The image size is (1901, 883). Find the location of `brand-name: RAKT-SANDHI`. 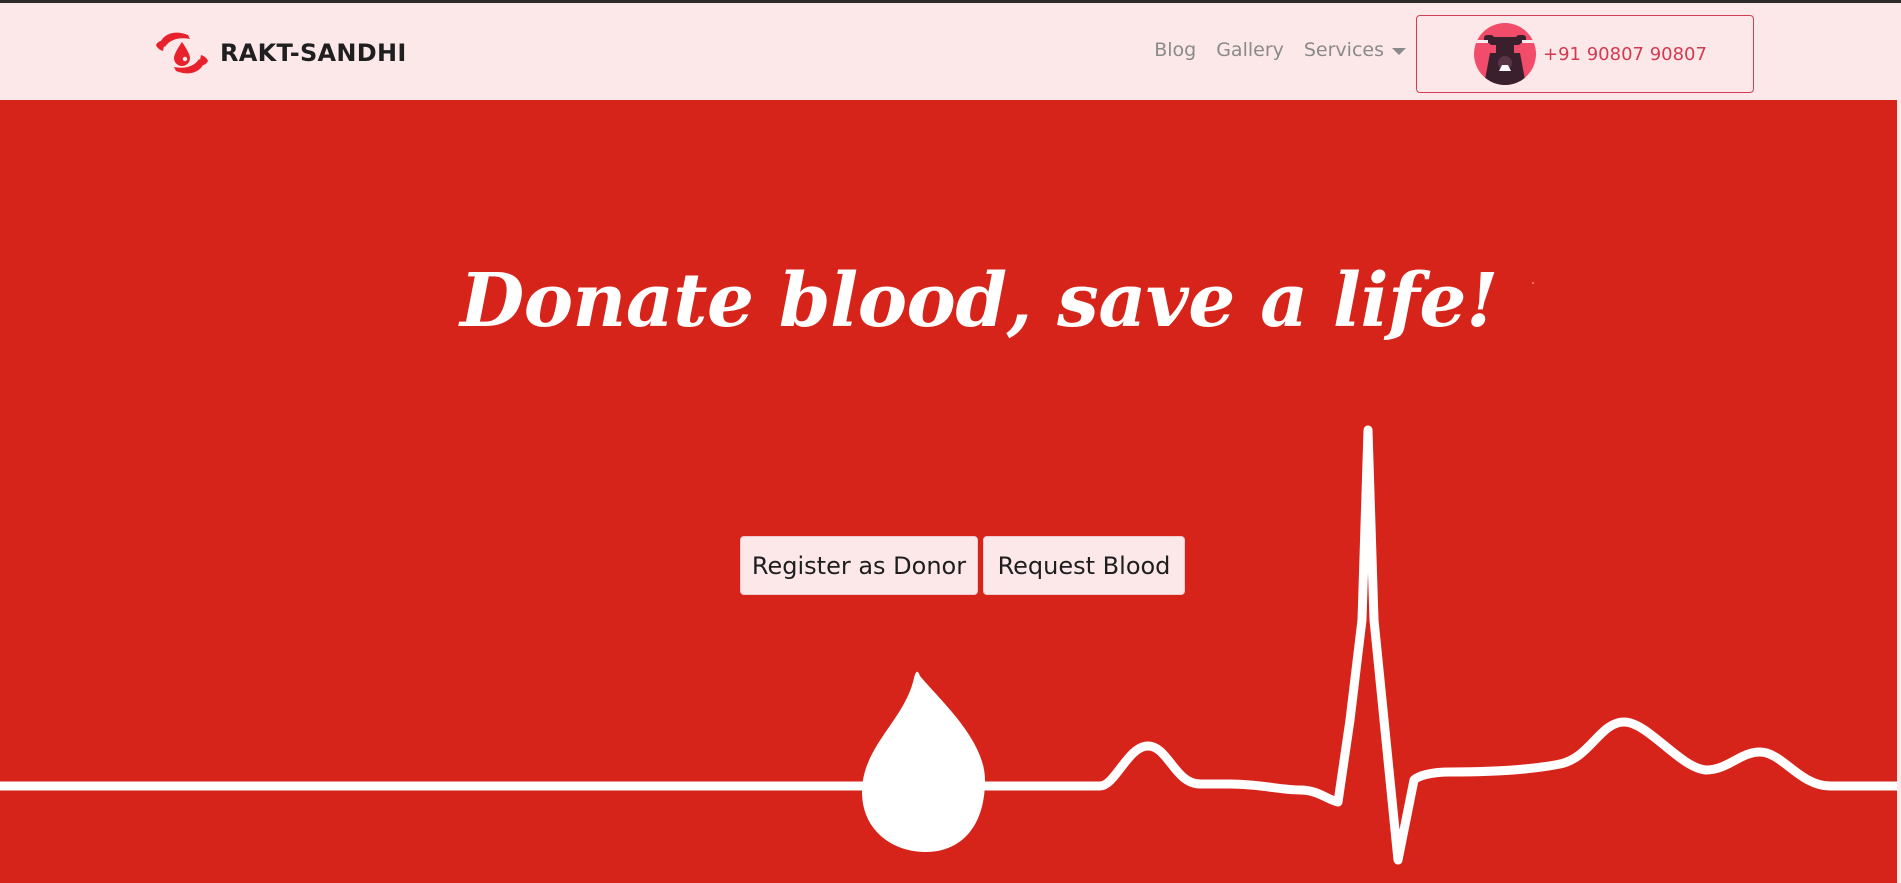

brand-name: RAKT-SANDHI is located at coordinates (313, 53).